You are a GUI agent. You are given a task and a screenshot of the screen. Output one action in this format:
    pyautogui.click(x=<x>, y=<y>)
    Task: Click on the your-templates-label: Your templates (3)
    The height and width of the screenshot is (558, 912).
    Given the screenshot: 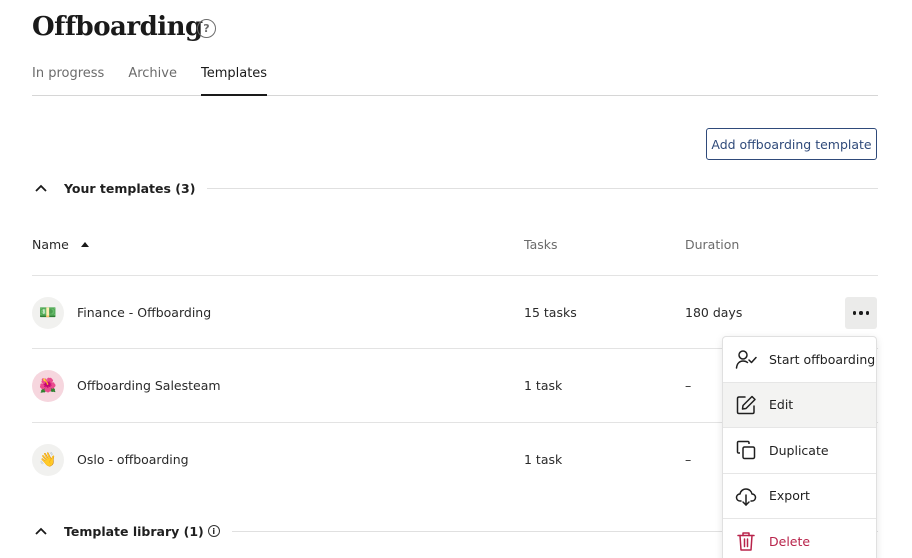 What is the action you would take?
    pyautogui.click(x=130, y=188)
    